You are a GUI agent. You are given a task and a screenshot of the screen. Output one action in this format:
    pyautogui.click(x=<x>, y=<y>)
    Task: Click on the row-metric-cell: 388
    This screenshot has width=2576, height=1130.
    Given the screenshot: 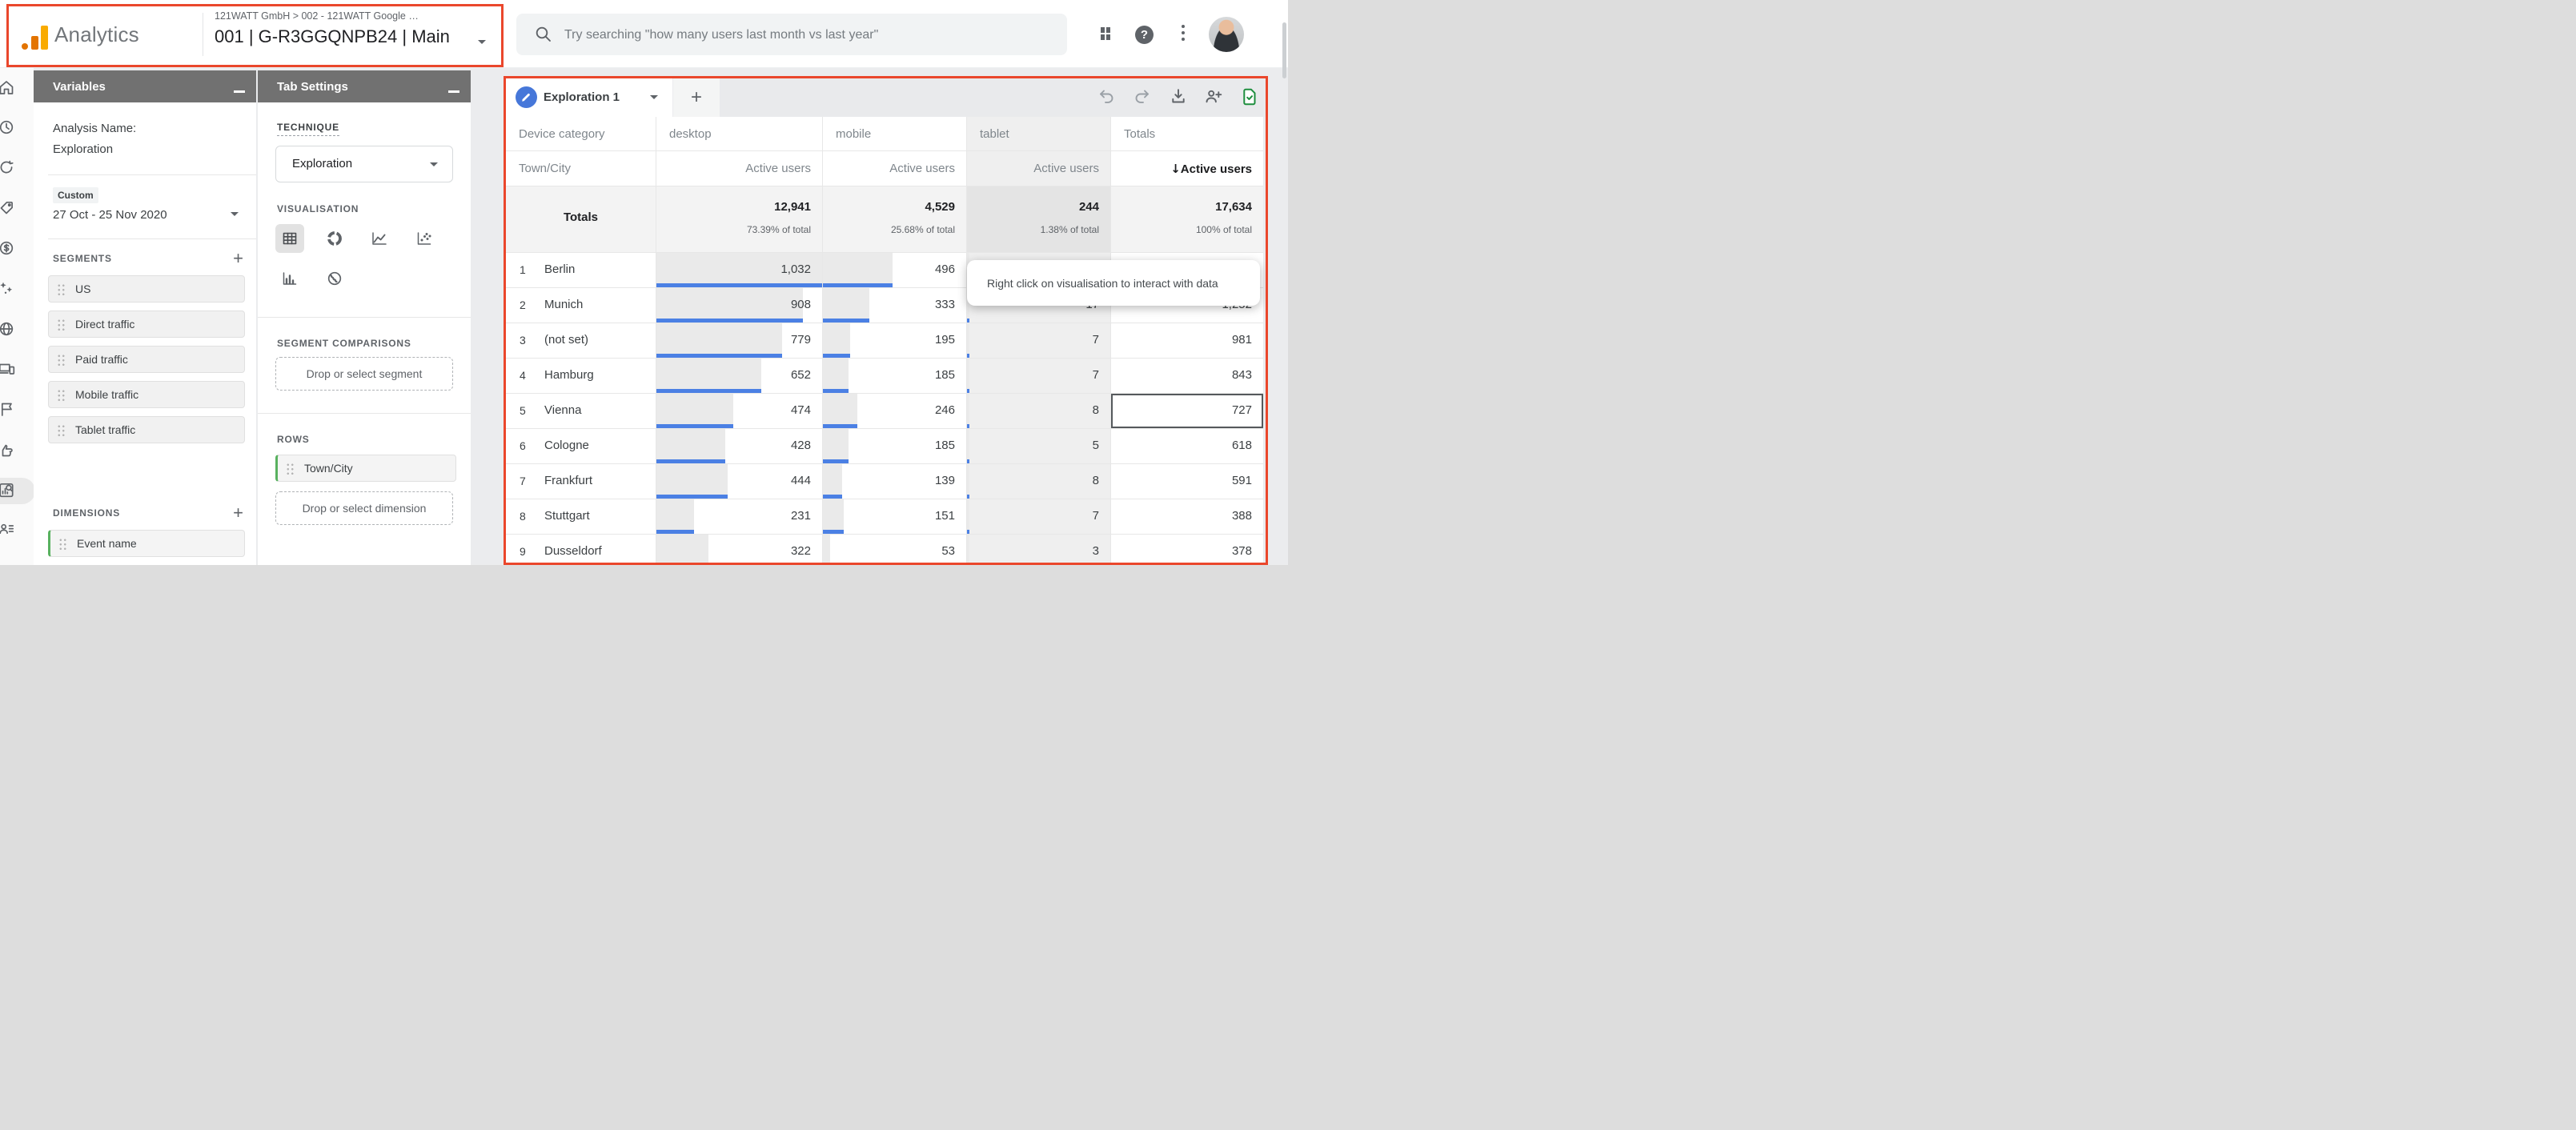 What is the action you would take?
    pyautogui.click(x=1187, y=517)
    